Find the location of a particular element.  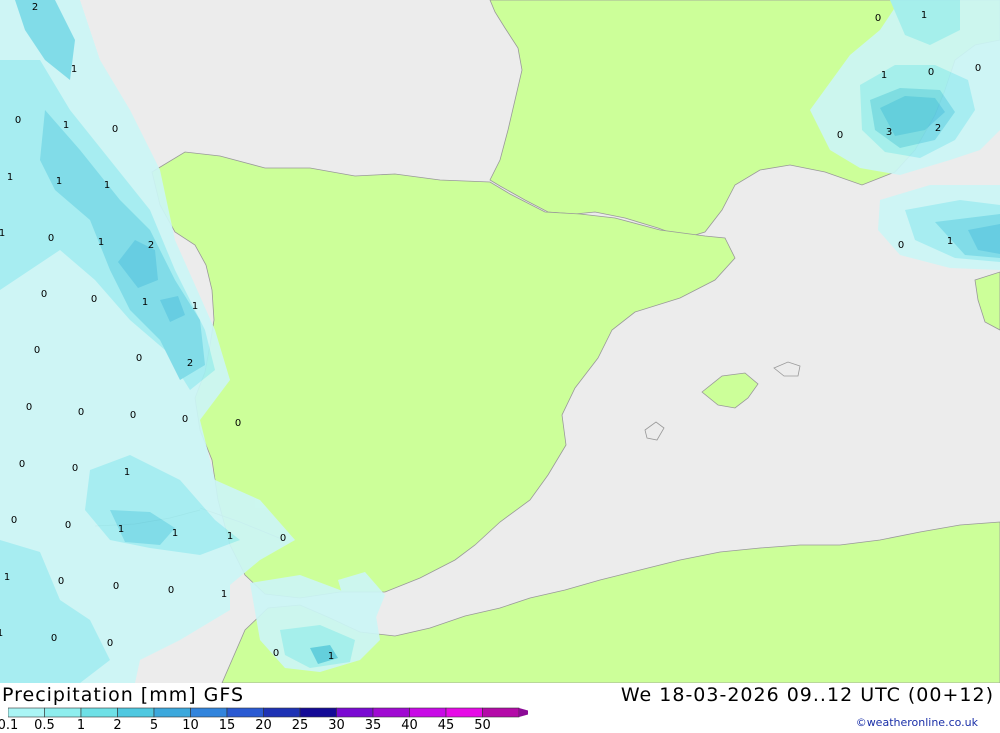

legend-tick-label: 5 is located at coordinates (154, 725).